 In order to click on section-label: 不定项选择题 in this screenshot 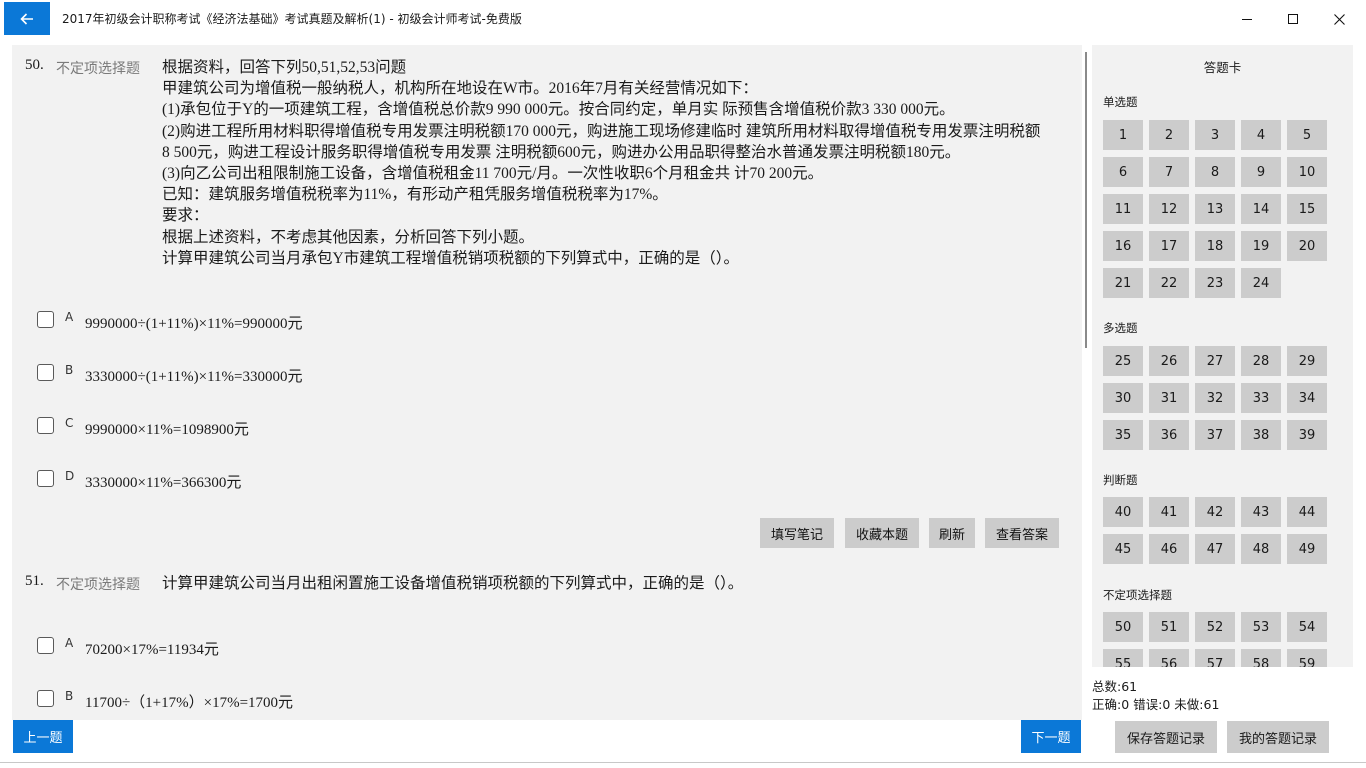, I will do `click(1137, 595)`.